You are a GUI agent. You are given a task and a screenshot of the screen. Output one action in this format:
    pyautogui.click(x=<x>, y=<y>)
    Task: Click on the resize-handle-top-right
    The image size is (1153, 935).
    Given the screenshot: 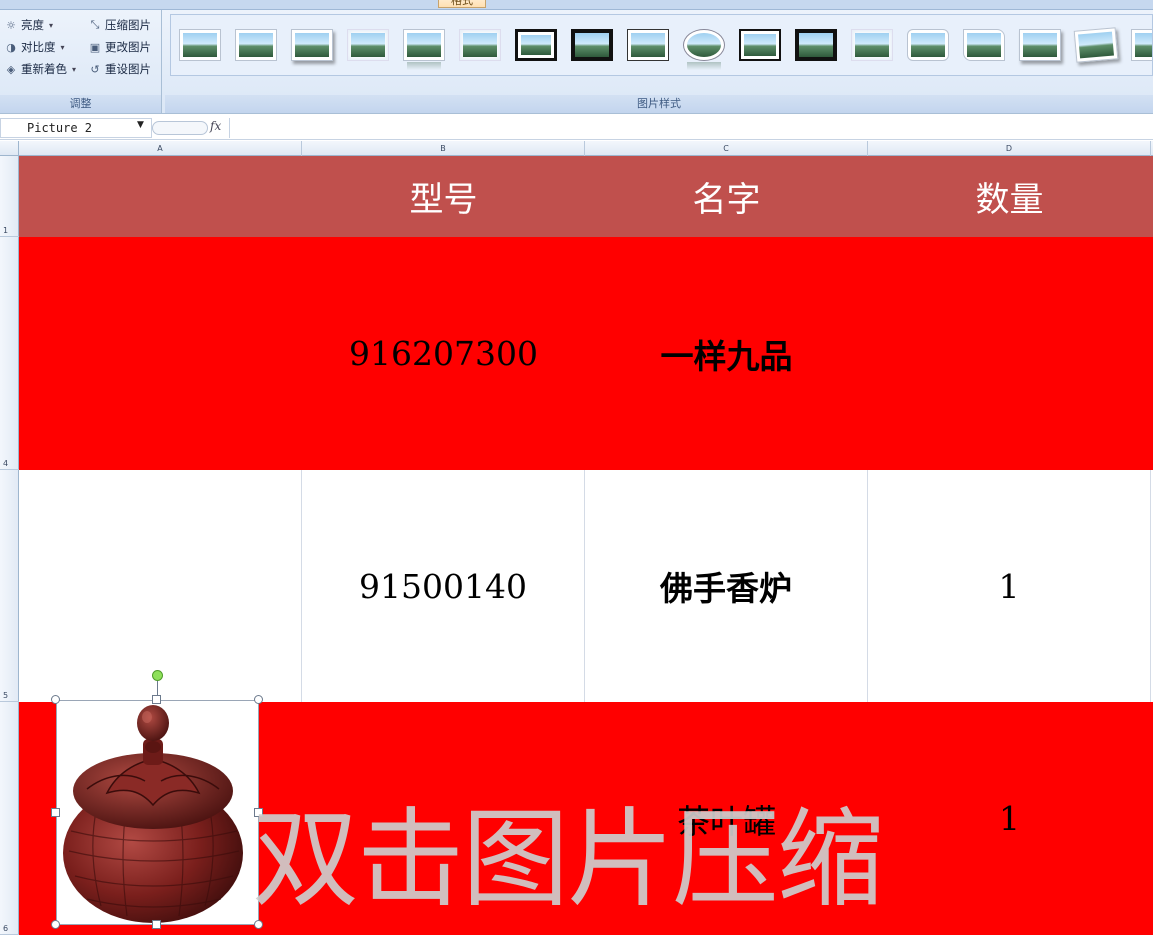 What is the action you would take?
    pyautogui.click(x=258, y=699)
    